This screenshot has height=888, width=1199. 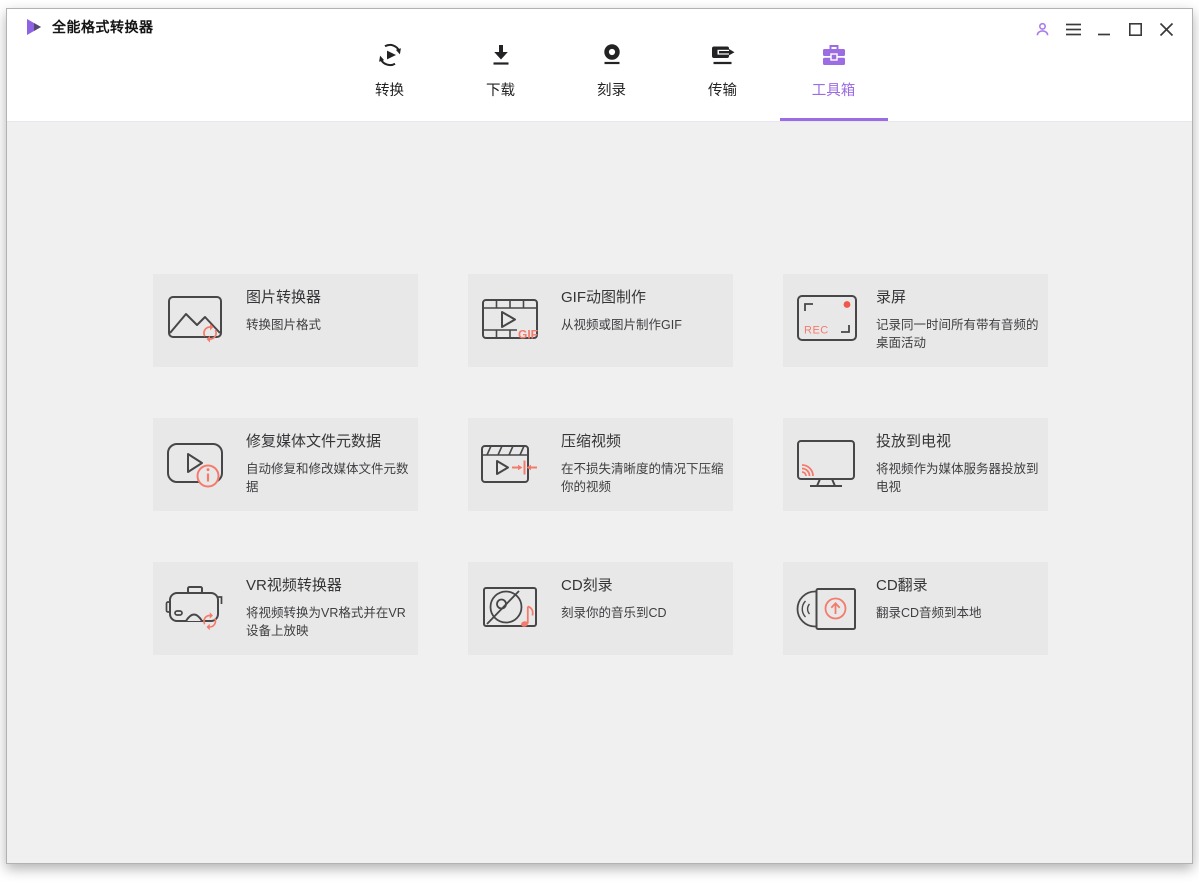 I want to click on minimize-icon, so click(x=1104, y=29).